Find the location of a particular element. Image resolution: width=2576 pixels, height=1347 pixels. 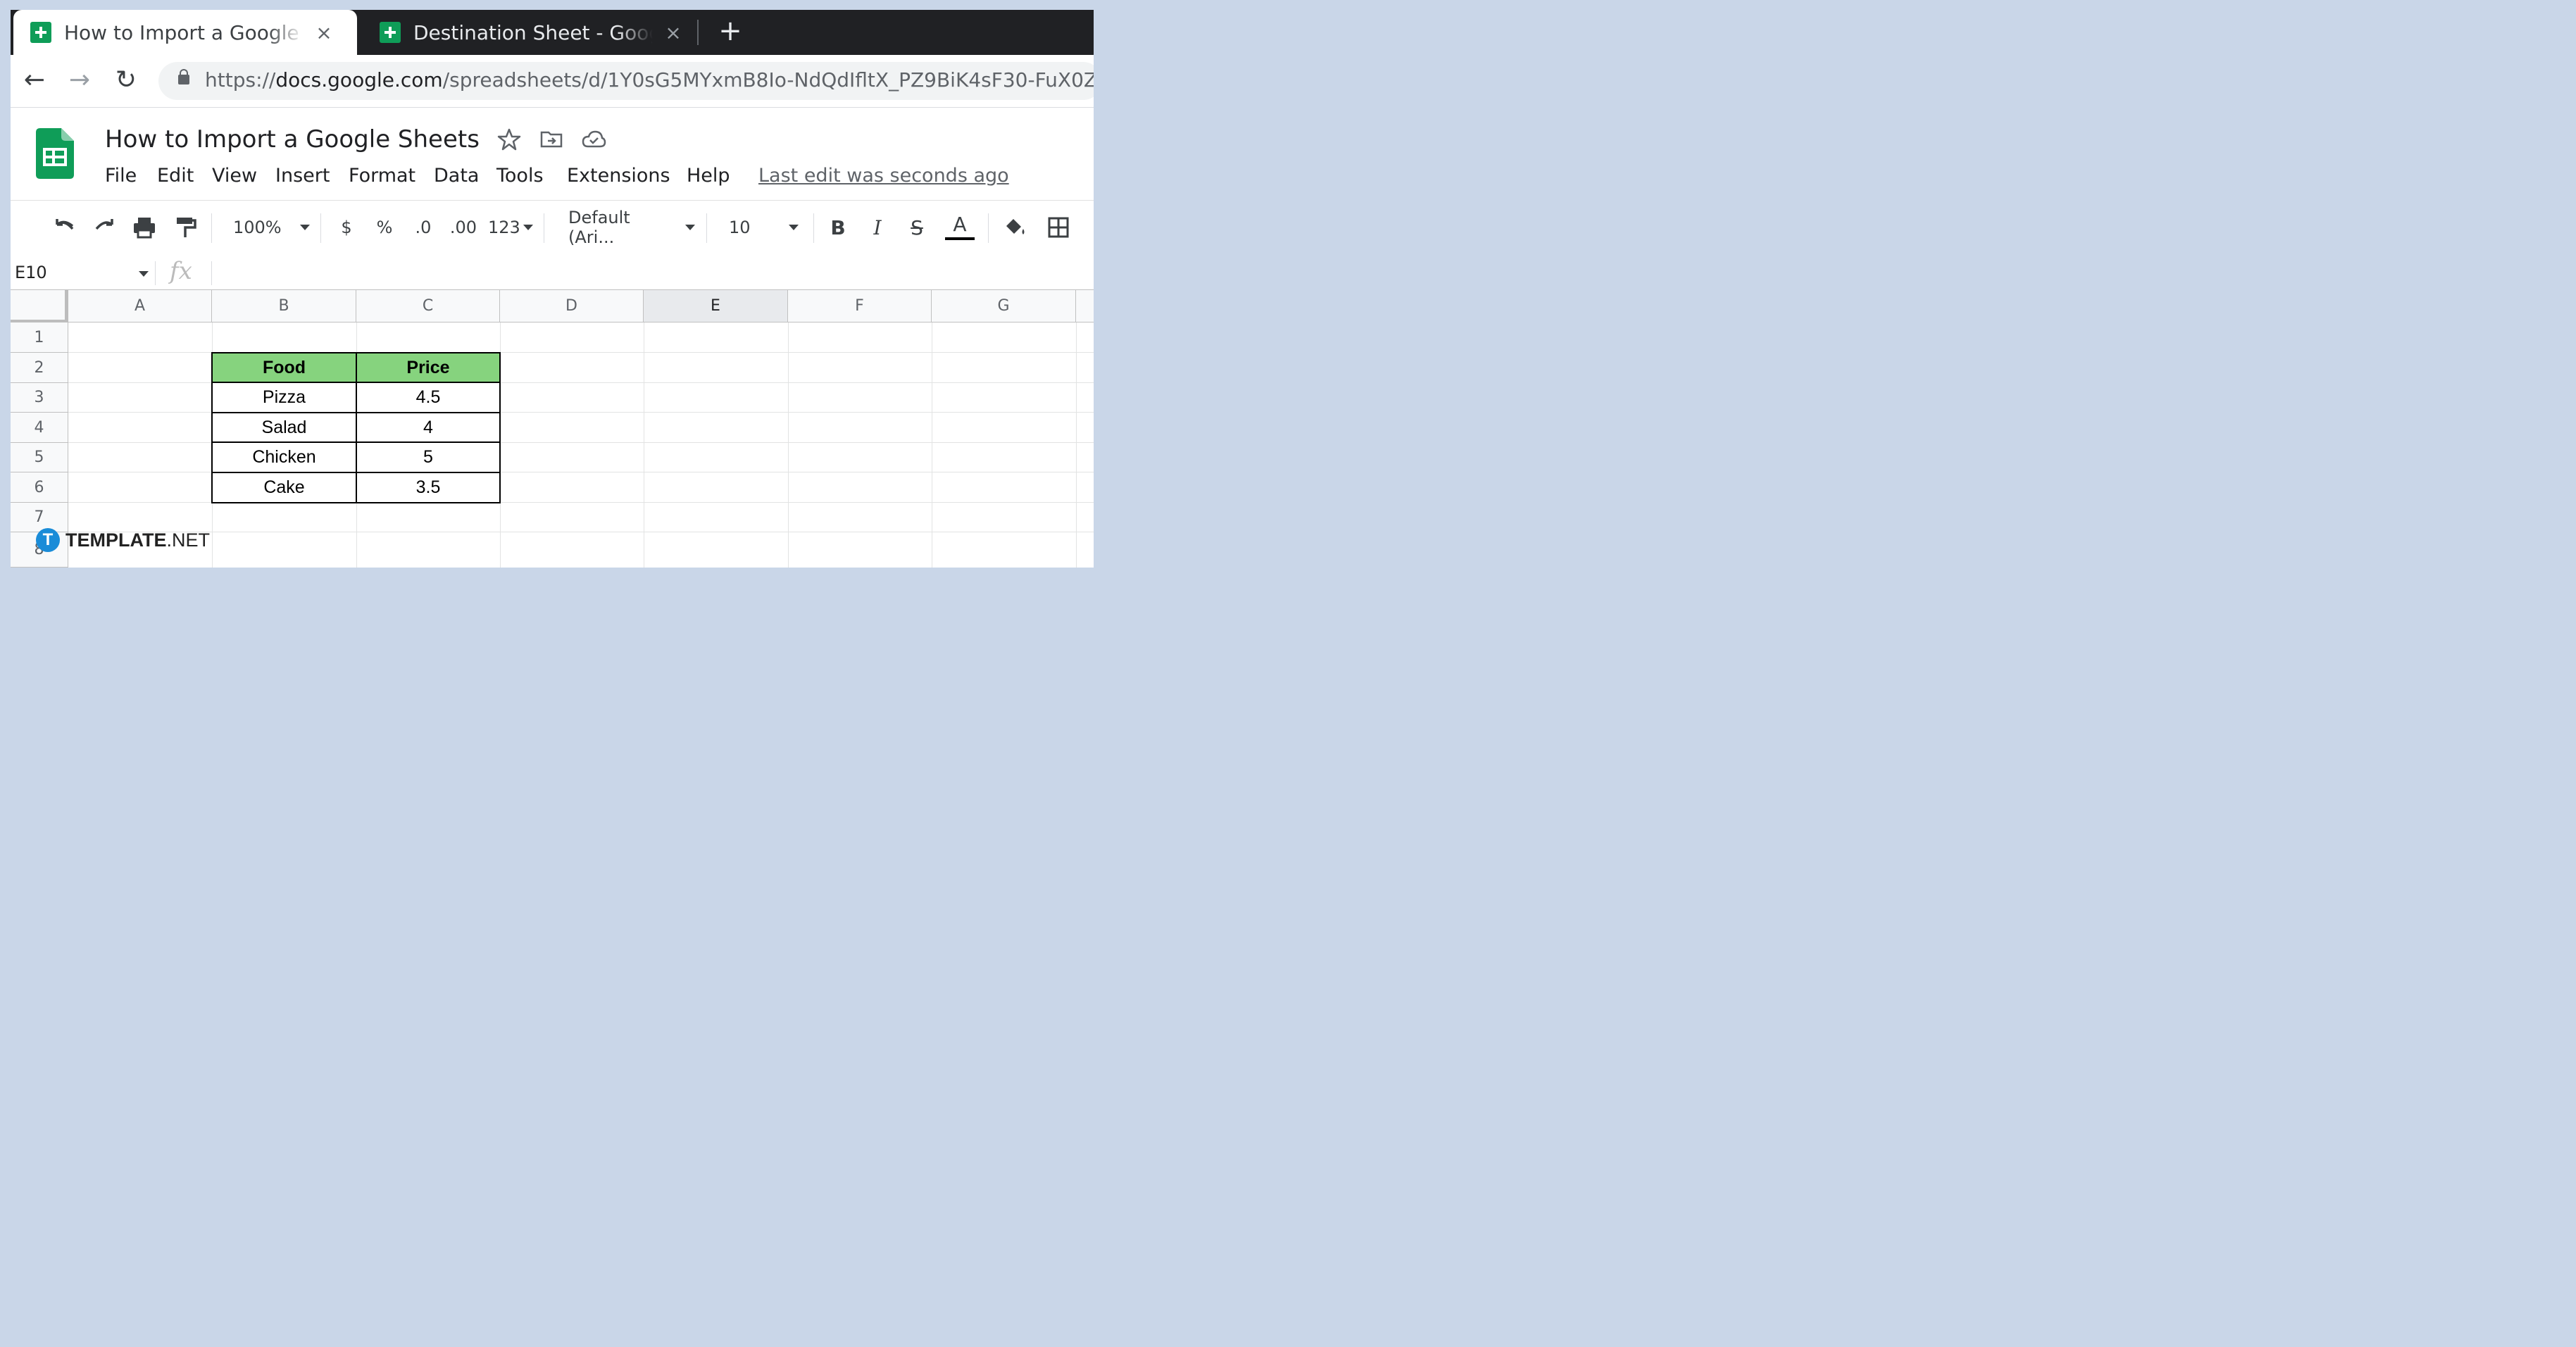

column-header-f: F is located at coordinates (860, 306).